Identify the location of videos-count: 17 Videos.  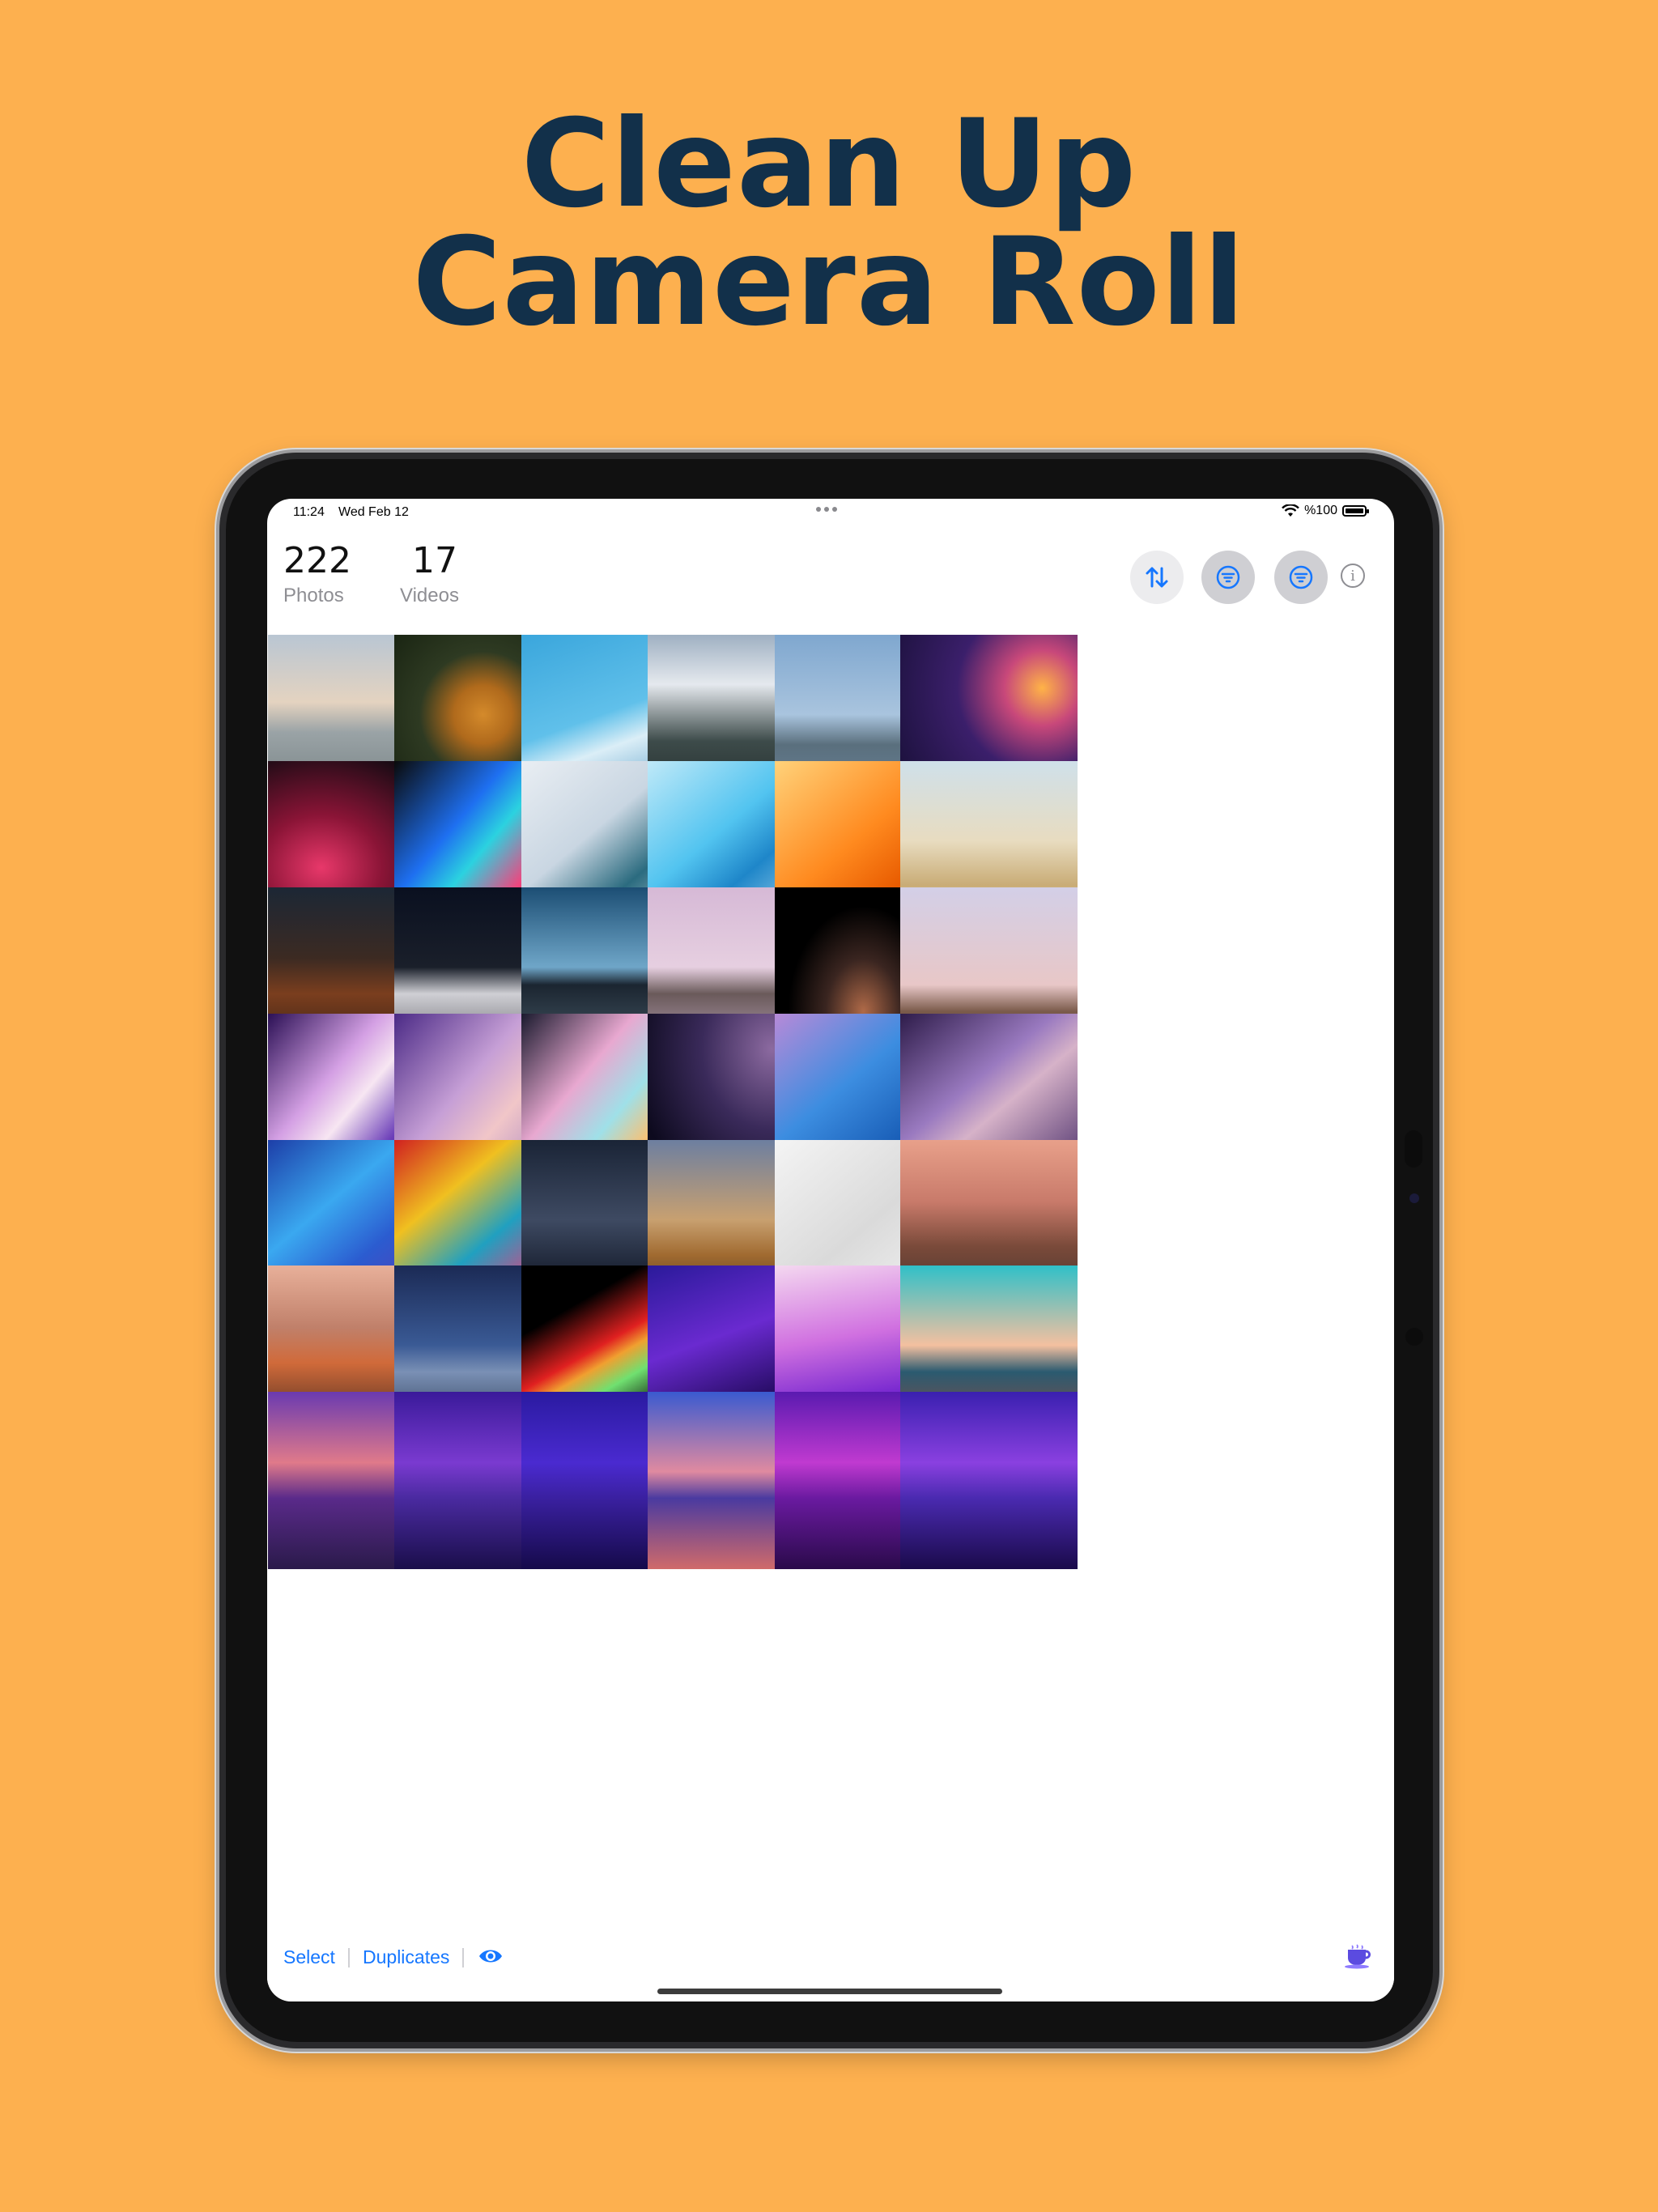
(429, 574).